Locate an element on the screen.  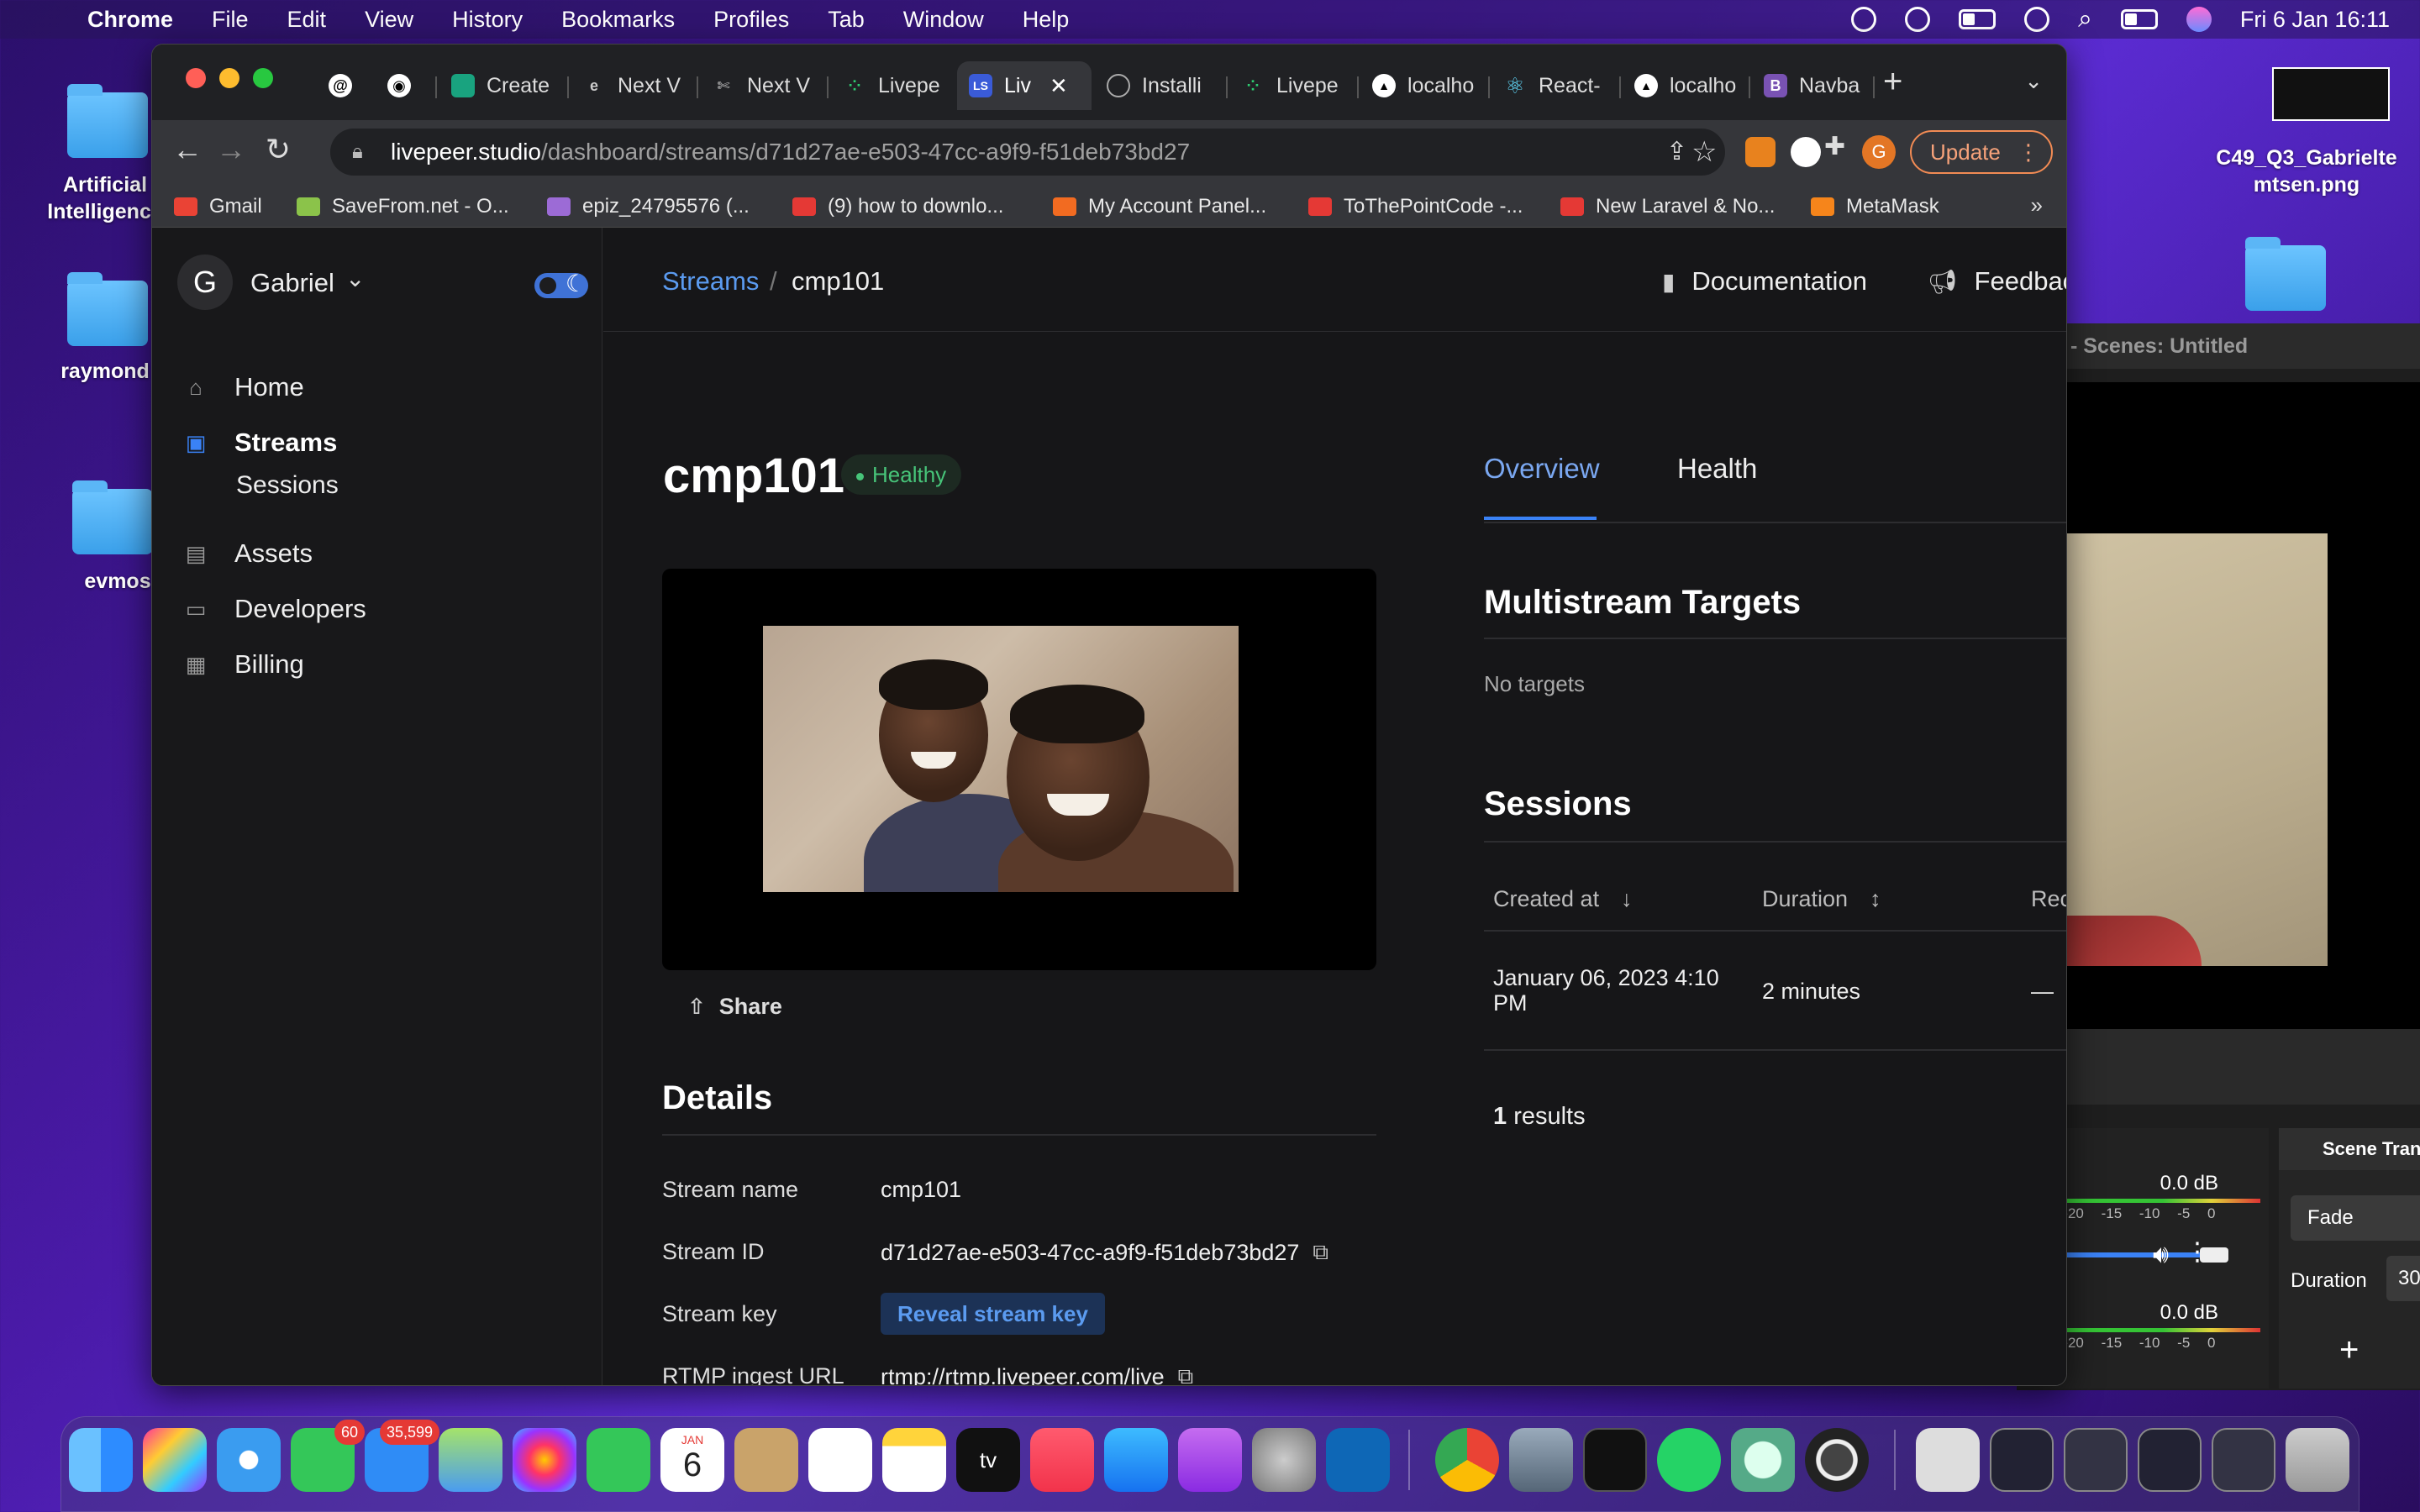
column-created-at: Created at ↓ is located at coordinates (1563, 899).